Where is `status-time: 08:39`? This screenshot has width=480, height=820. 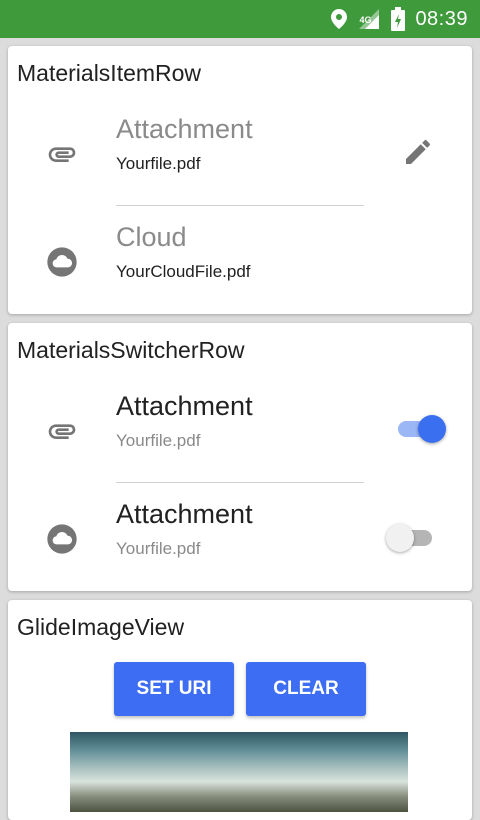
status-time: 08:39 is located at coordinates (441, 18).